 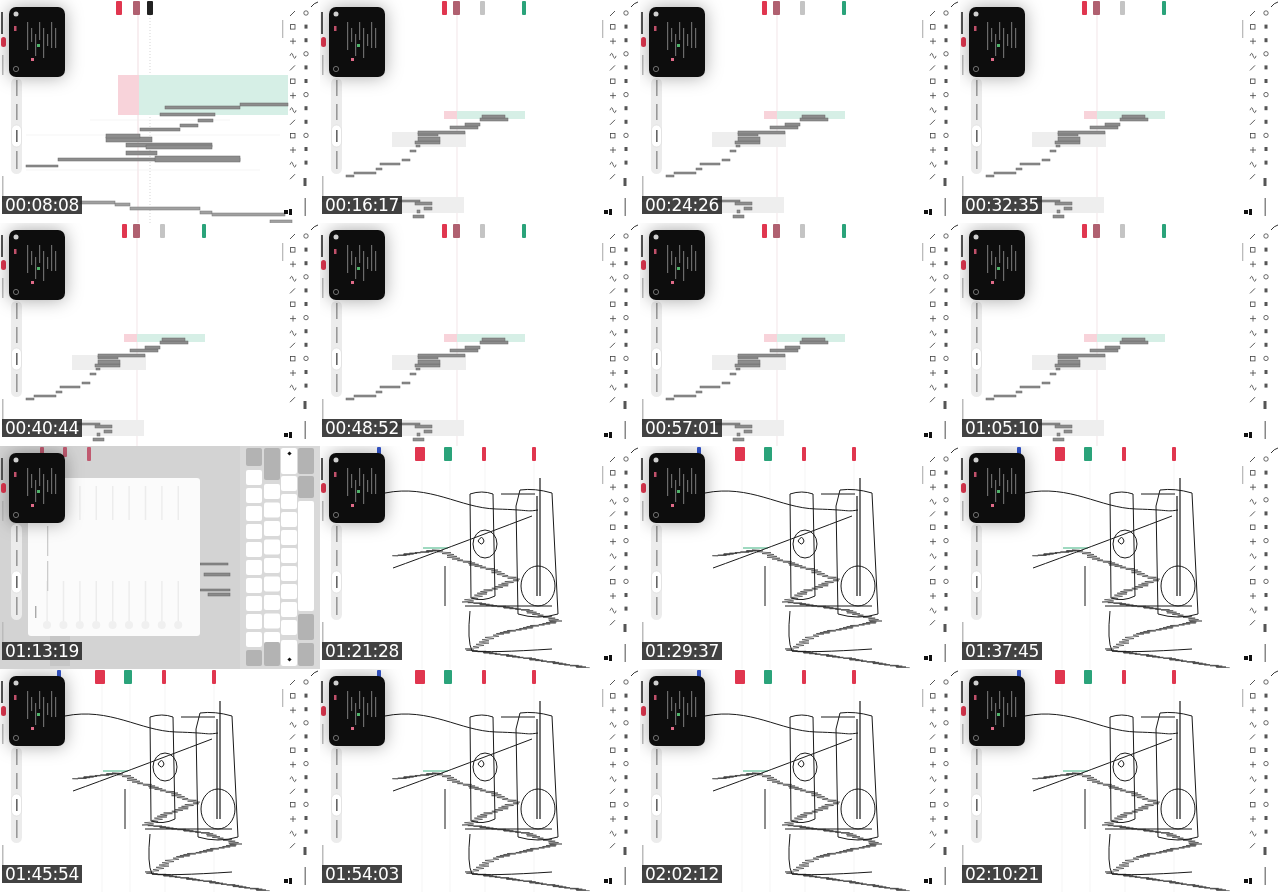 What do you see at coordinates (362, 874) in the screenshot?
I see `timestamp-label: 01:54:03` at bounding box center [362, 874].